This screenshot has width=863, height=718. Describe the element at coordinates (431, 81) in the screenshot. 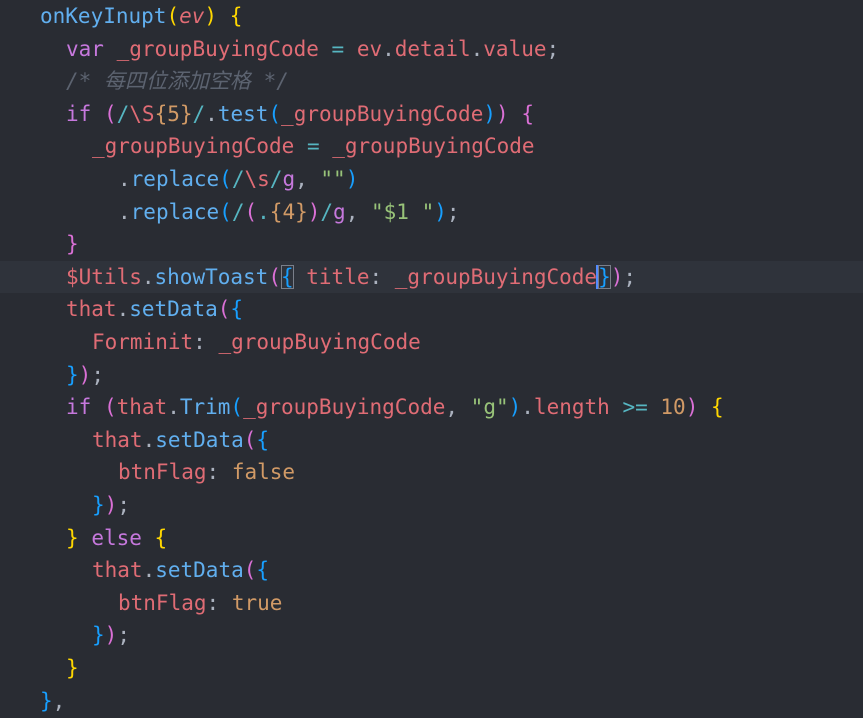

I see `code-line: /* 每四位添加空格 */` at that location.